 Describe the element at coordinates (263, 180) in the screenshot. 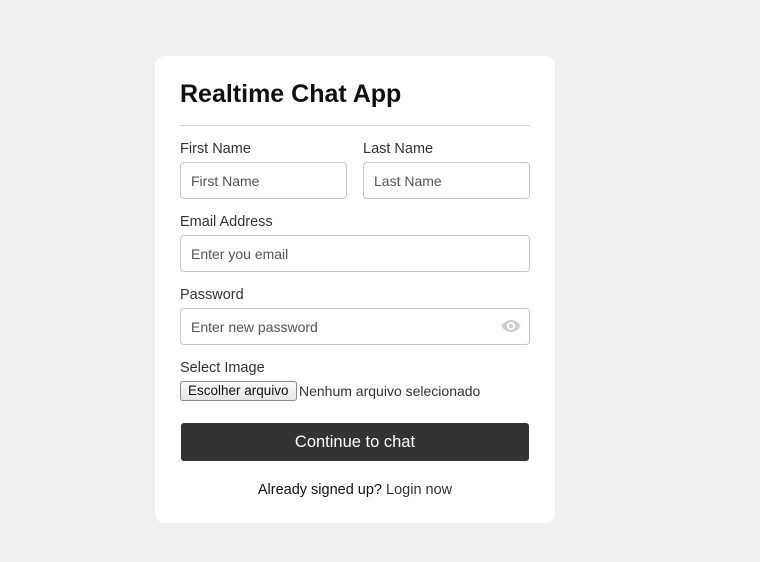

I see `first-name-input` at that location.